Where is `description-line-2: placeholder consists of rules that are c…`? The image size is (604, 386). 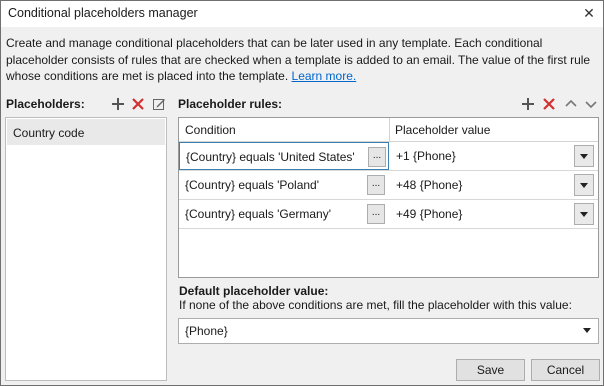 description-line-2: placeholder consists of rules that are c… is located at coordinates (298, 59).